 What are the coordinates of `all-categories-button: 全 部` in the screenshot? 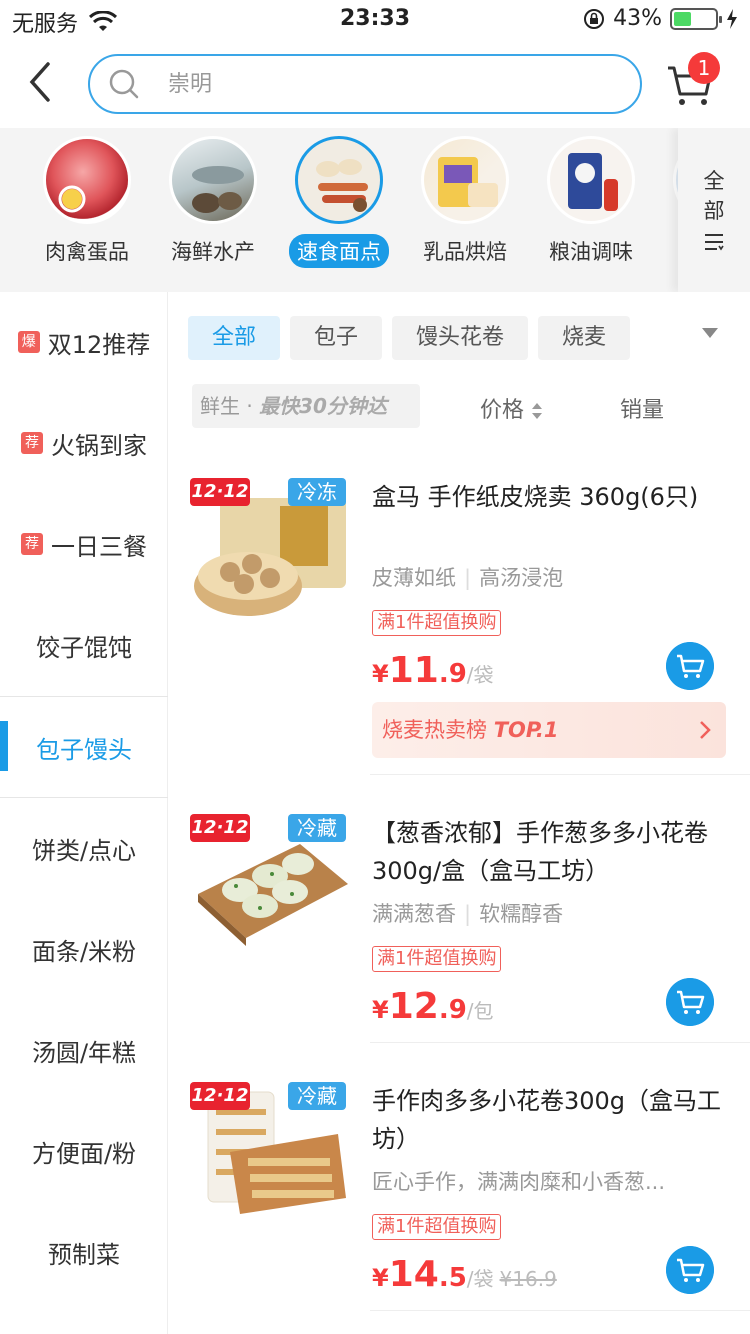 It's located at (714, 210).